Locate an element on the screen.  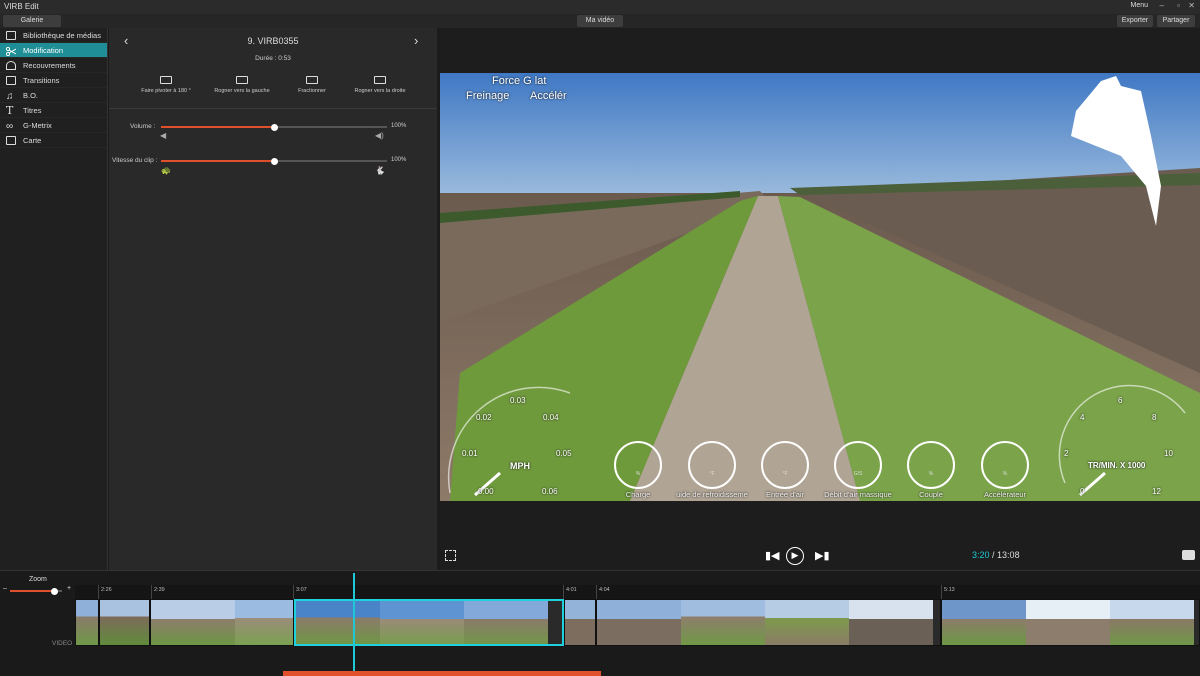
current-time: 3:20 is located at coordinates (981, 555).